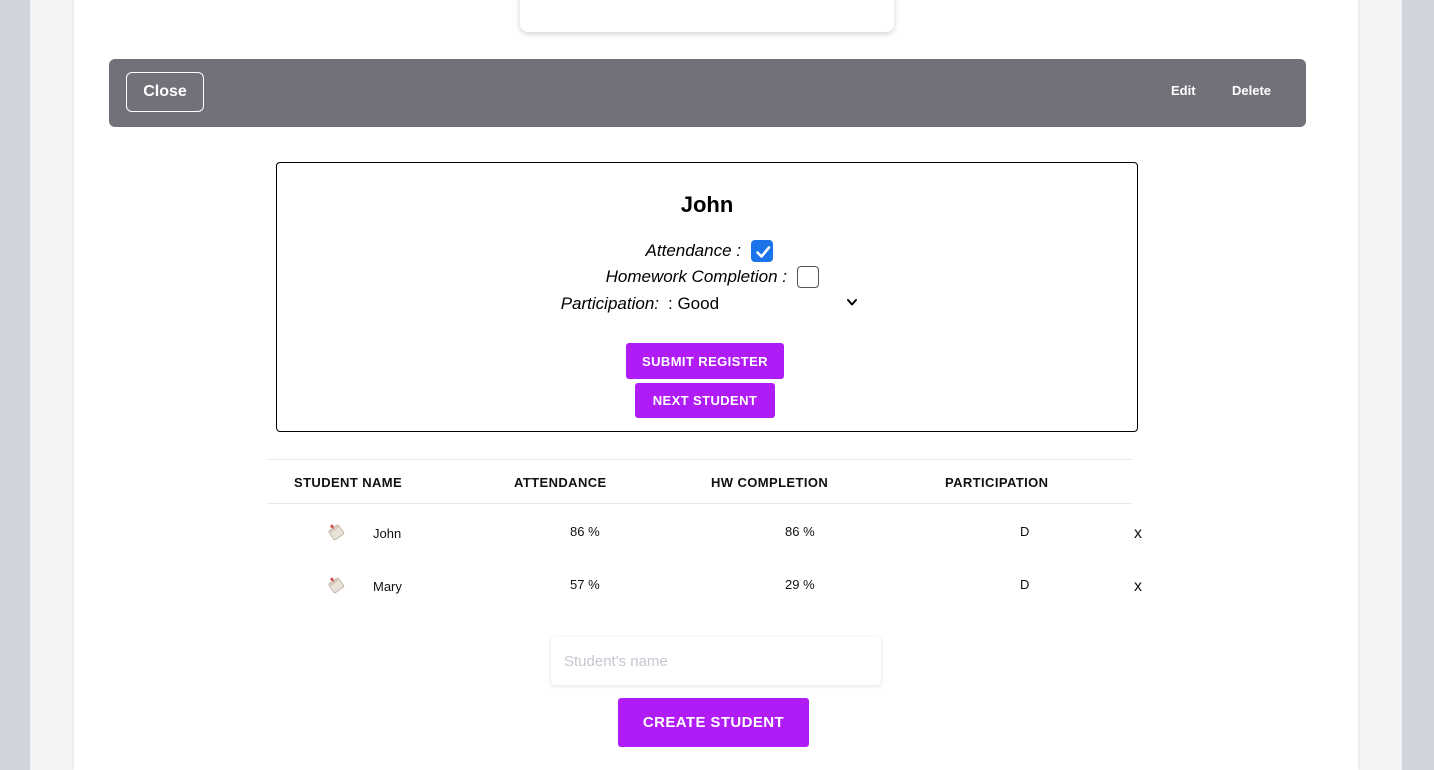 The width and height of the screenshot is (1434, 770). What do you see at coordinates (165, 92) in the screenshot?
I see `close-button: Close` at bounding box center [165, 92].